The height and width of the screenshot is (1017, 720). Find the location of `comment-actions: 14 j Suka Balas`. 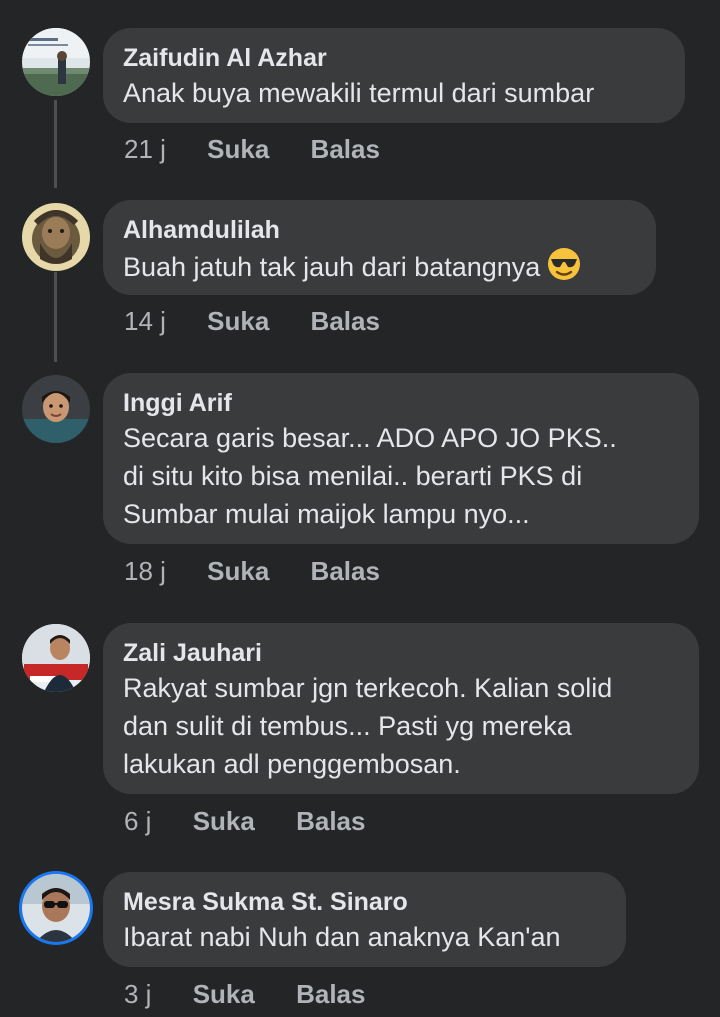

comment-actions: 14 j Suka Balas is located at coordinates (252, 321).